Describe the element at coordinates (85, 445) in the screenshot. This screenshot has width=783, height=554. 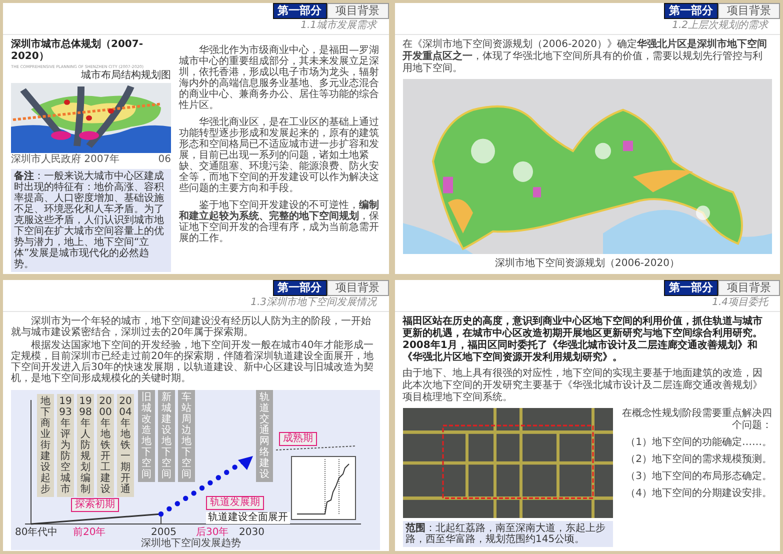
I see `milestone-label: 1998年人防规划编制` at that location.